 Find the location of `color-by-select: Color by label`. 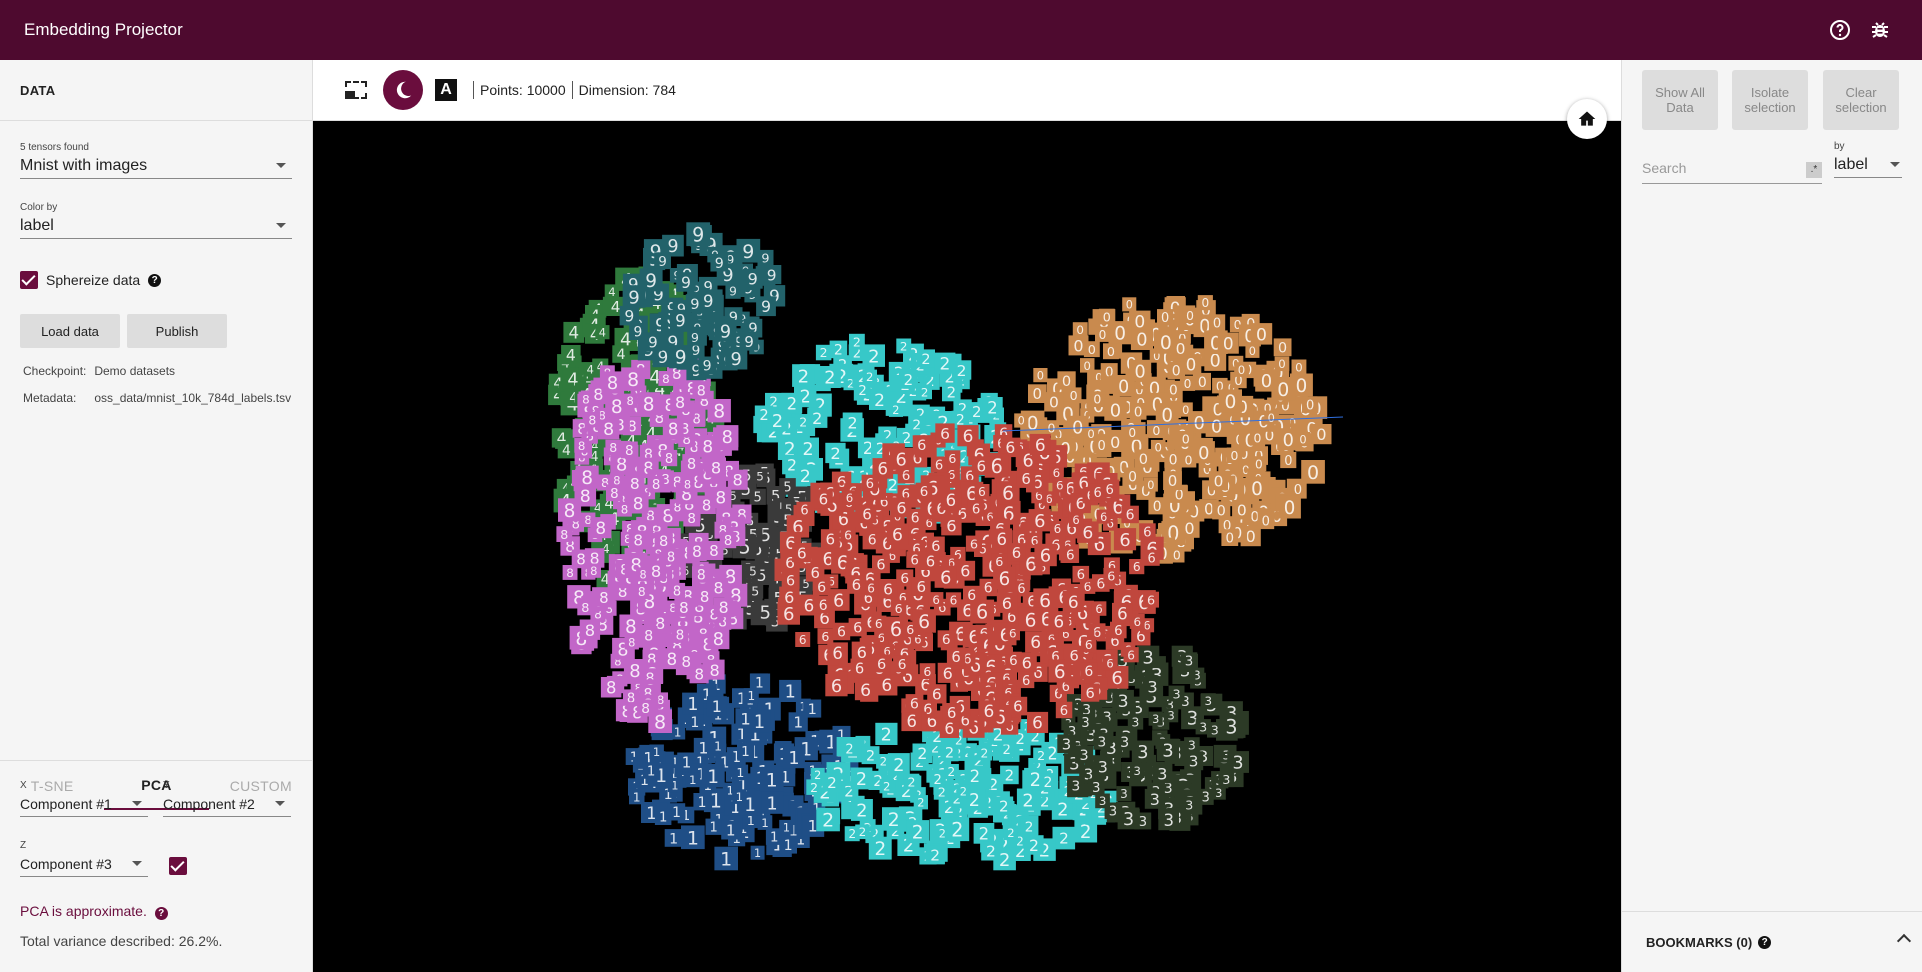

color-by-select: Color by label is located at coordinates (156, 220).